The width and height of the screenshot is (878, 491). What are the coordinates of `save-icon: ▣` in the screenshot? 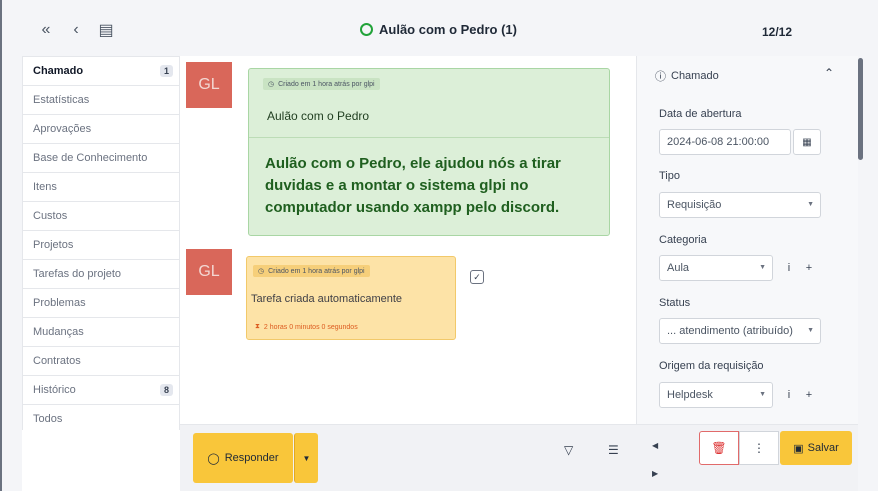 It's located at (798, 448).